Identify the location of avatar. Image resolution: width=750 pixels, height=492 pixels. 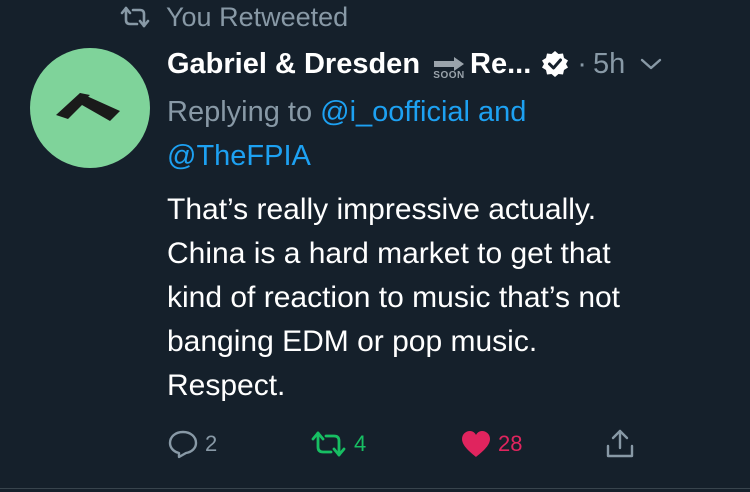
(90, 108).